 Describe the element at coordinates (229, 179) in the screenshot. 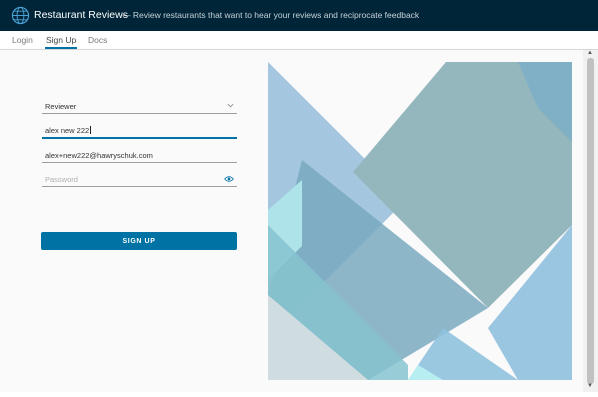

I see `eye-icon` at that location.